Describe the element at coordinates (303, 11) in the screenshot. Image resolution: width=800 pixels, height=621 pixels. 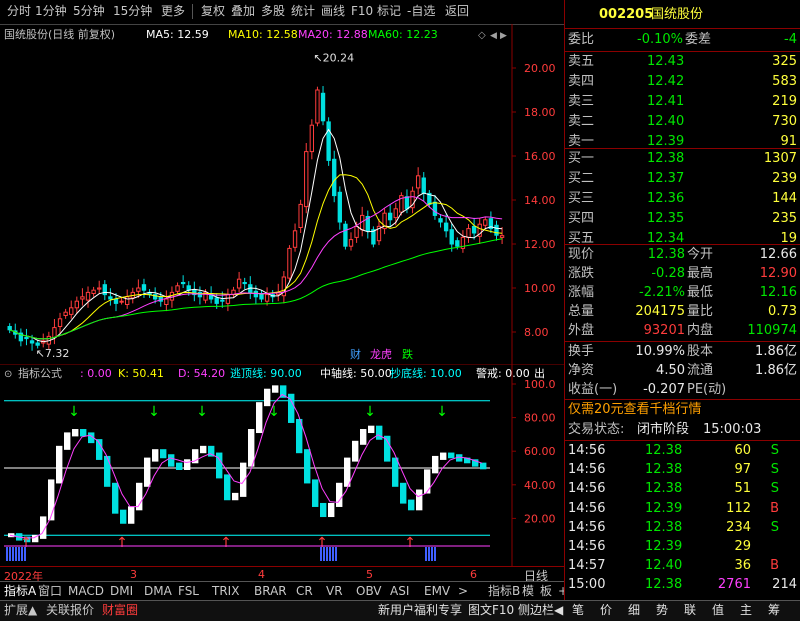
I see `toolbar-button-8: 统计` at that location.